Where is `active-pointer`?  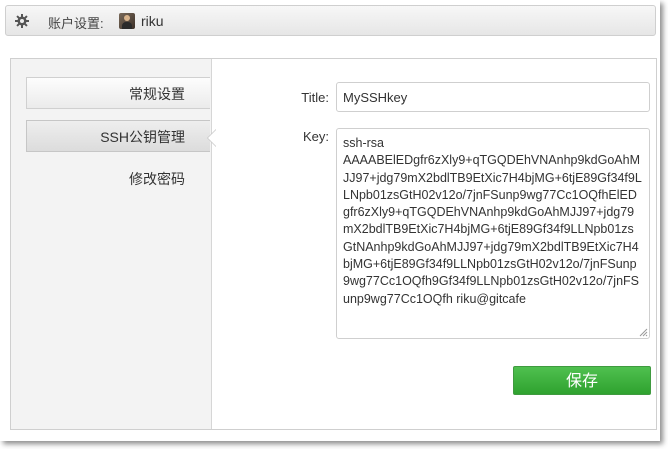
active-pointer is located at coordinates (212, 138).